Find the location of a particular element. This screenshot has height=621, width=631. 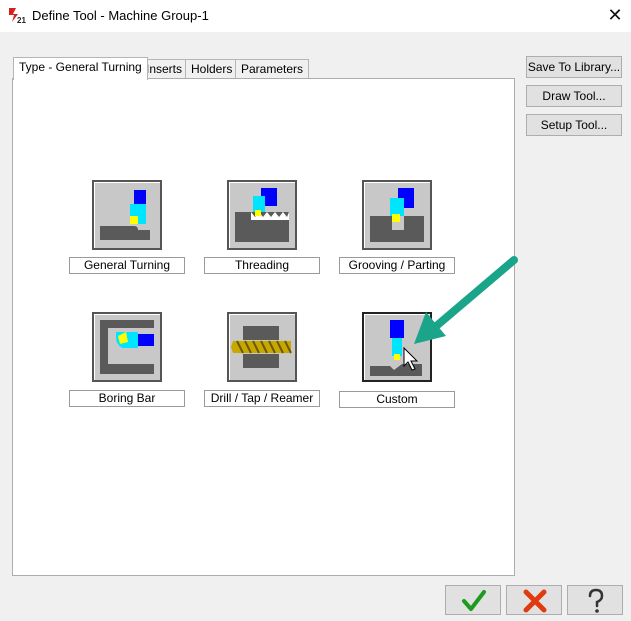

mastercam-2021-icon: 21 is located at coordinates (17, 16).